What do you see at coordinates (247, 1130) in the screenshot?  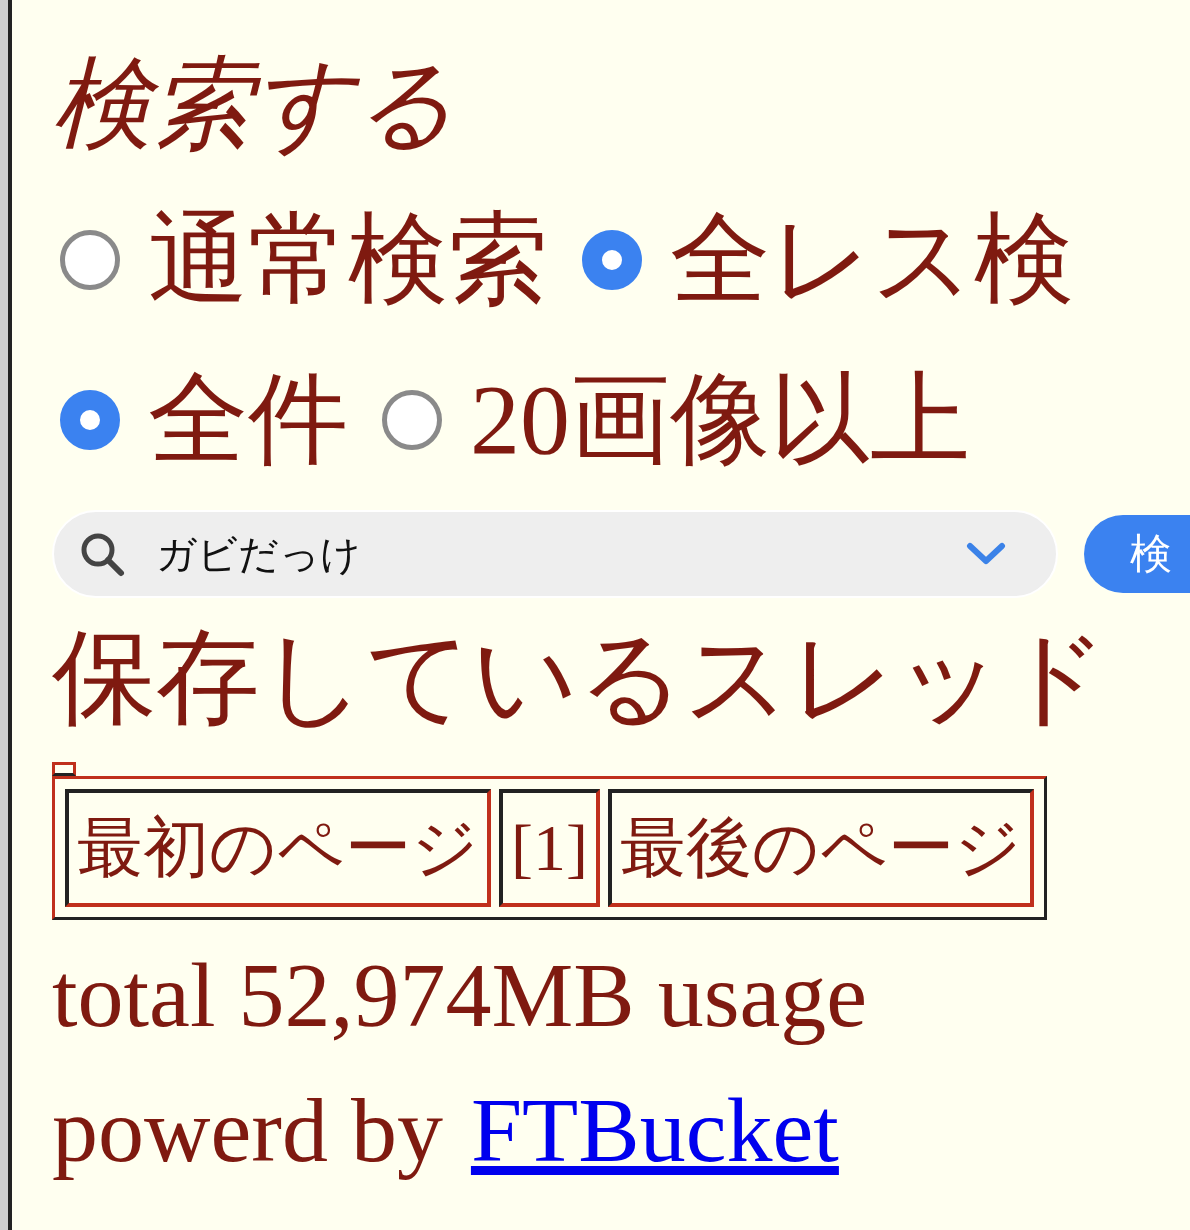 I see `footer-text: powerd by` at bounding box center [247, 1130].